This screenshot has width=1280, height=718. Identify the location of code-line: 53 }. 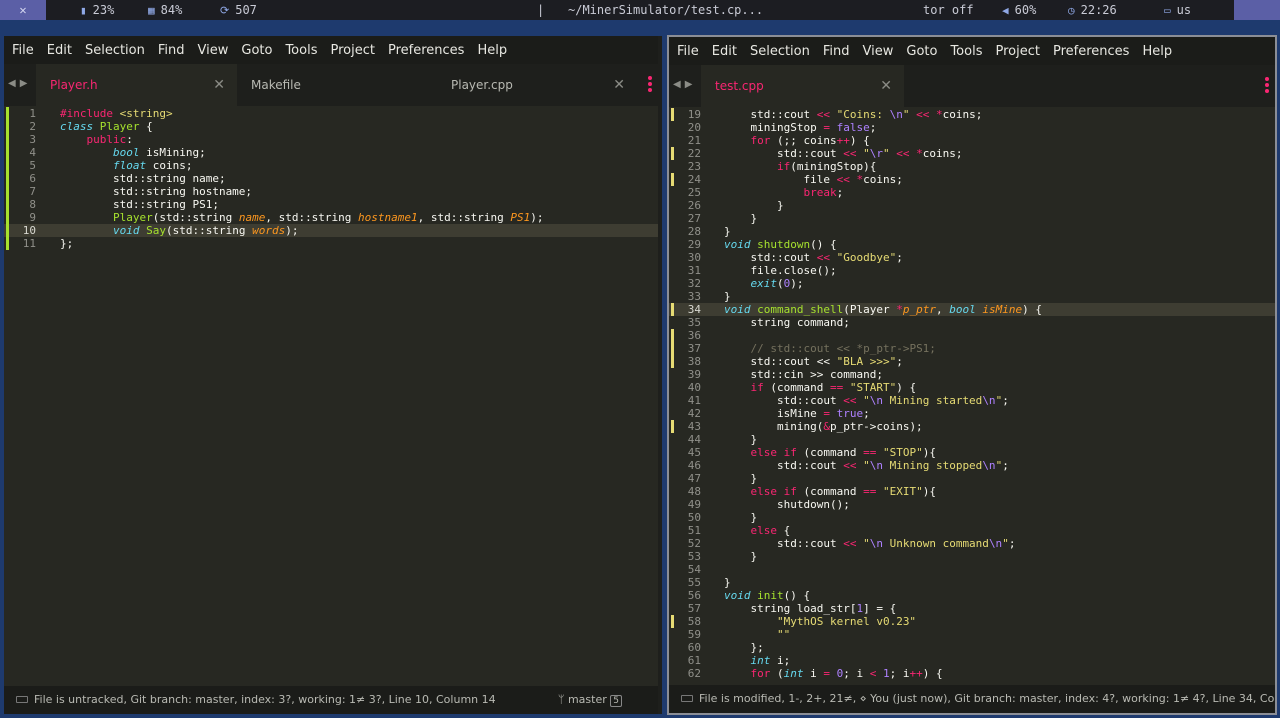
(972, 556).